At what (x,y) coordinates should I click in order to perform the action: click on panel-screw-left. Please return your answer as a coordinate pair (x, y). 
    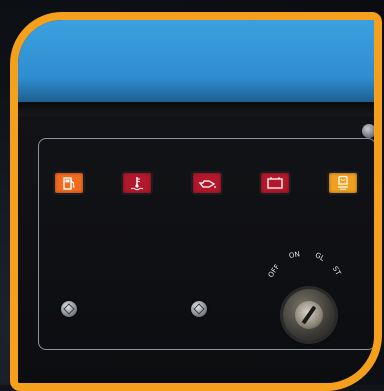
    Looking at the image, I should click on (69, 309).